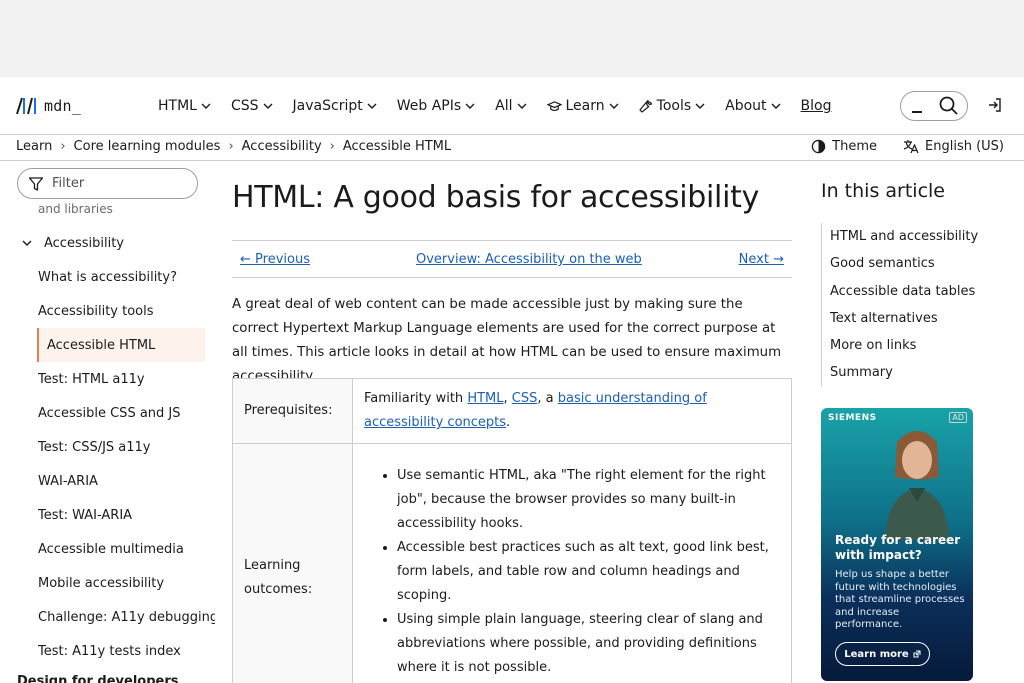 This screenshot has height=683, width=1024. What do you see at coordinates (147, 146) in the screenshot?
I see `breadcrumb-core-modules: Core learning modules` at bounding box center [147, 146].